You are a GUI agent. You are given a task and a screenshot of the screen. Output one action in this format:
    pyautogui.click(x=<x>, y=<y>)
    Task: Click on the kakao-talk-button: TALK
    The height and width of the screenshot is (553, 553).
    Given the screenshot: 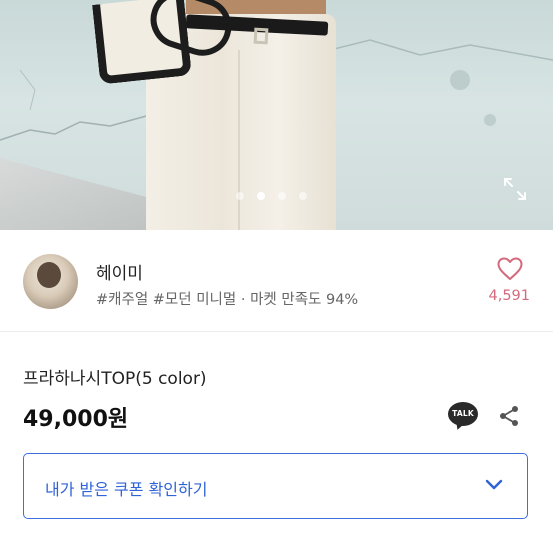 What is the action you would take?
    pyautogui.click(x=463, y=417)
    